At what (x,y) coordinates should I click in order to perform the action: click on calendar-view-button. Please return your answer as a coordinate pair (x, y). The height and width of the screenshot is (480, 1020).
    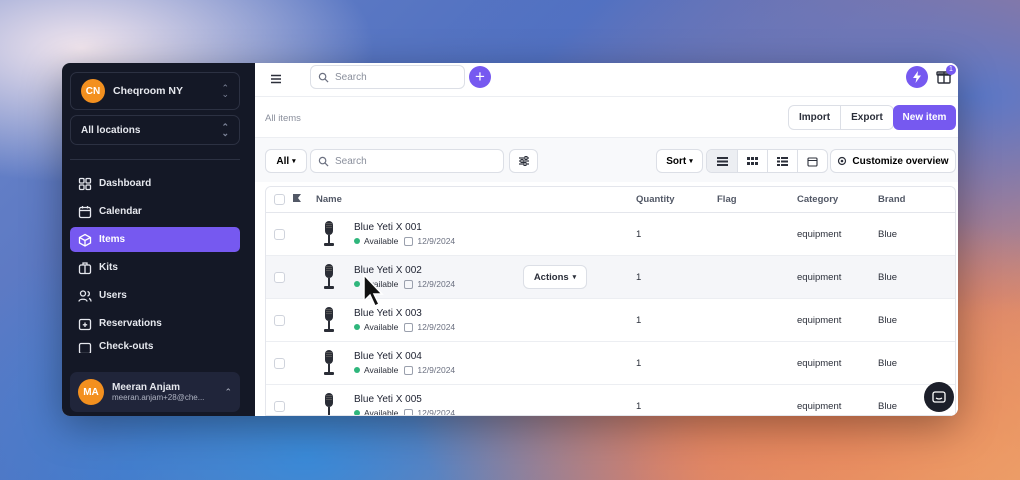
    Looking at the image, I should click on (812, 161).